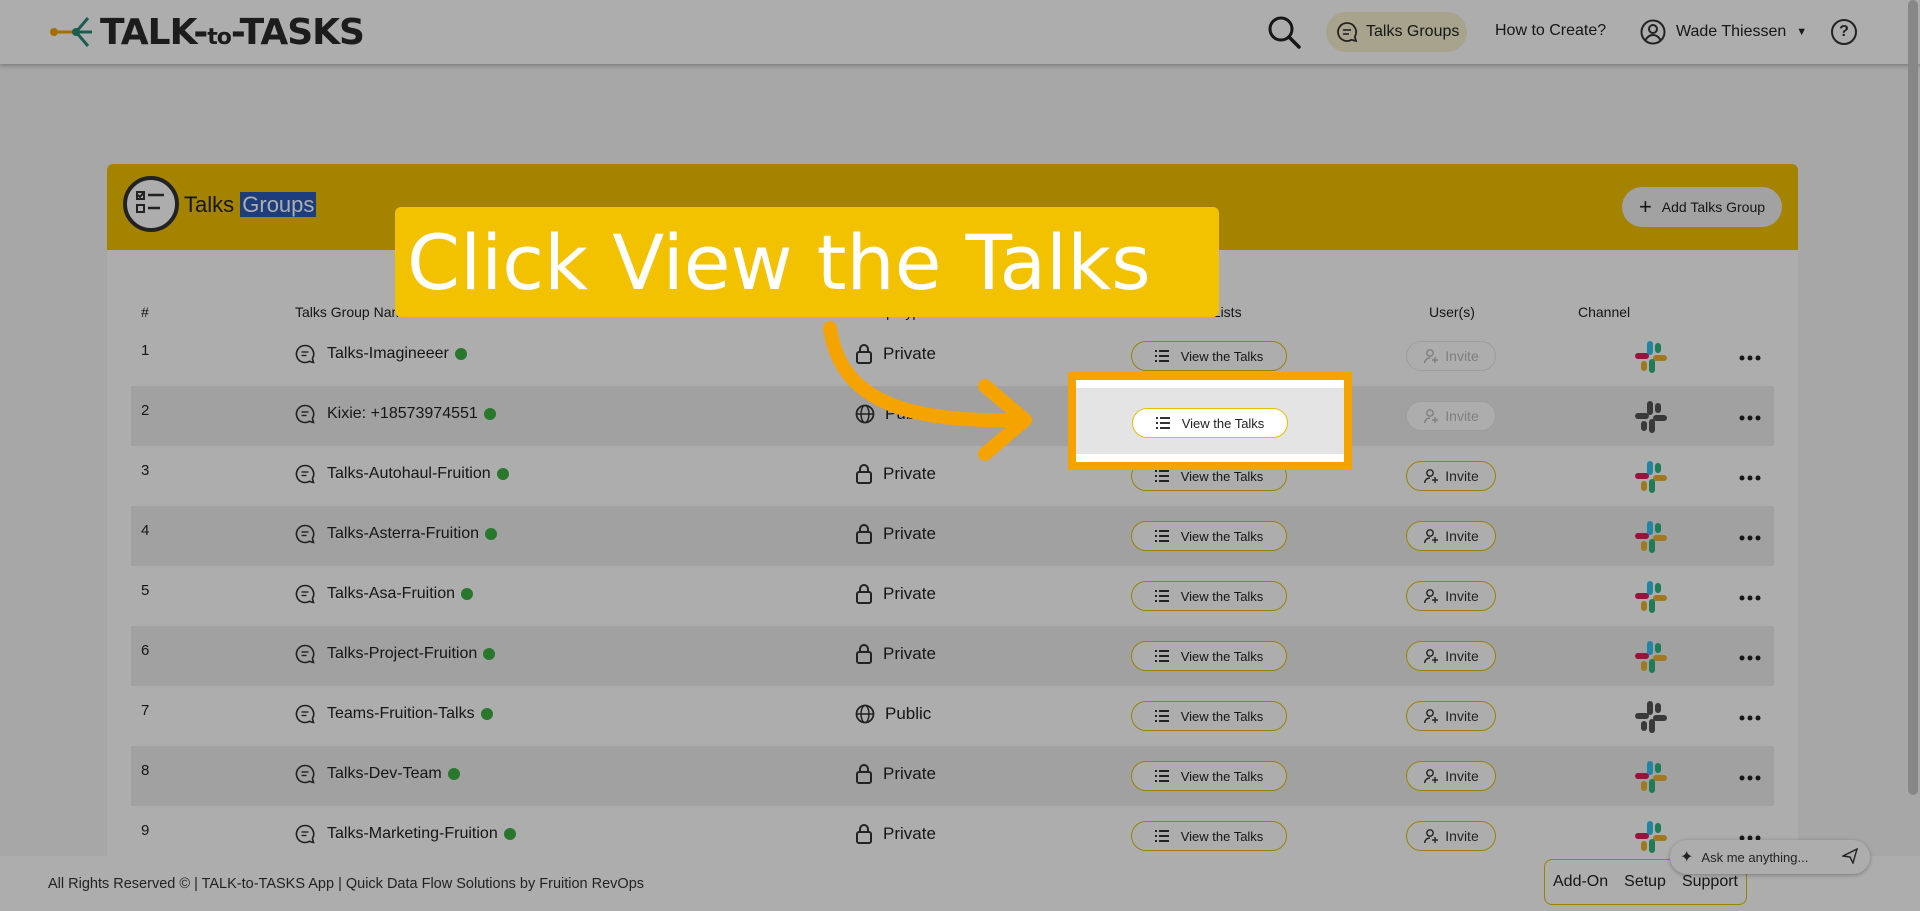 The image size is (1920, 911). Describe the element at coordinates (151, 204) in the screenshot. I see `checklist-chat-icon` at that location.